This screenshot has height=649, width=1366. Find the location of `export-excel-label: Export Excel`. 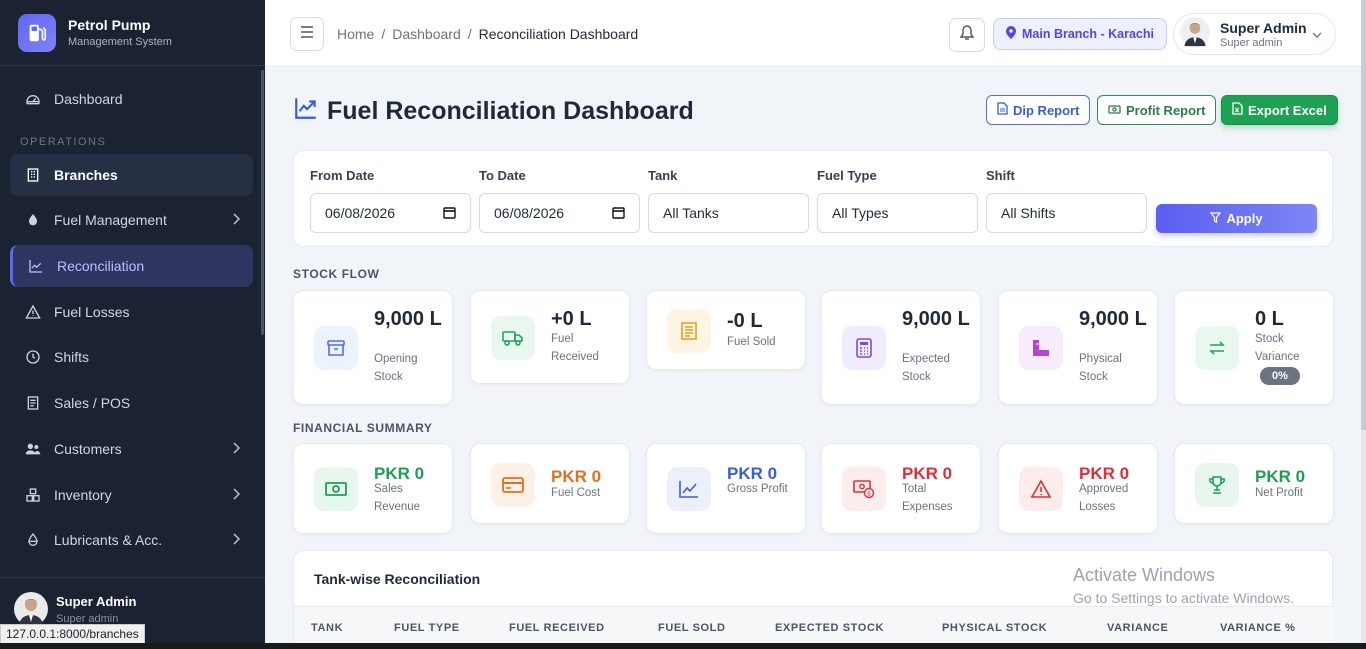

export-excel-label: Export Excel is located at coordinates (1287, 110).